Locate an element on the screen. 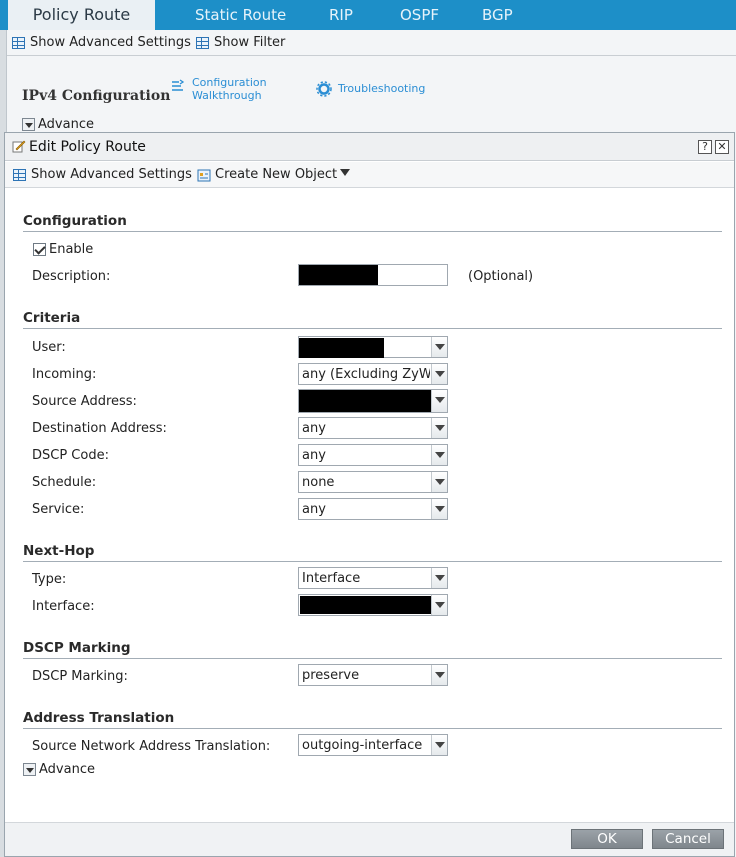 The image size is (736, 857). dialog-footer: OK Cancel is located at coordinates (369, 839).